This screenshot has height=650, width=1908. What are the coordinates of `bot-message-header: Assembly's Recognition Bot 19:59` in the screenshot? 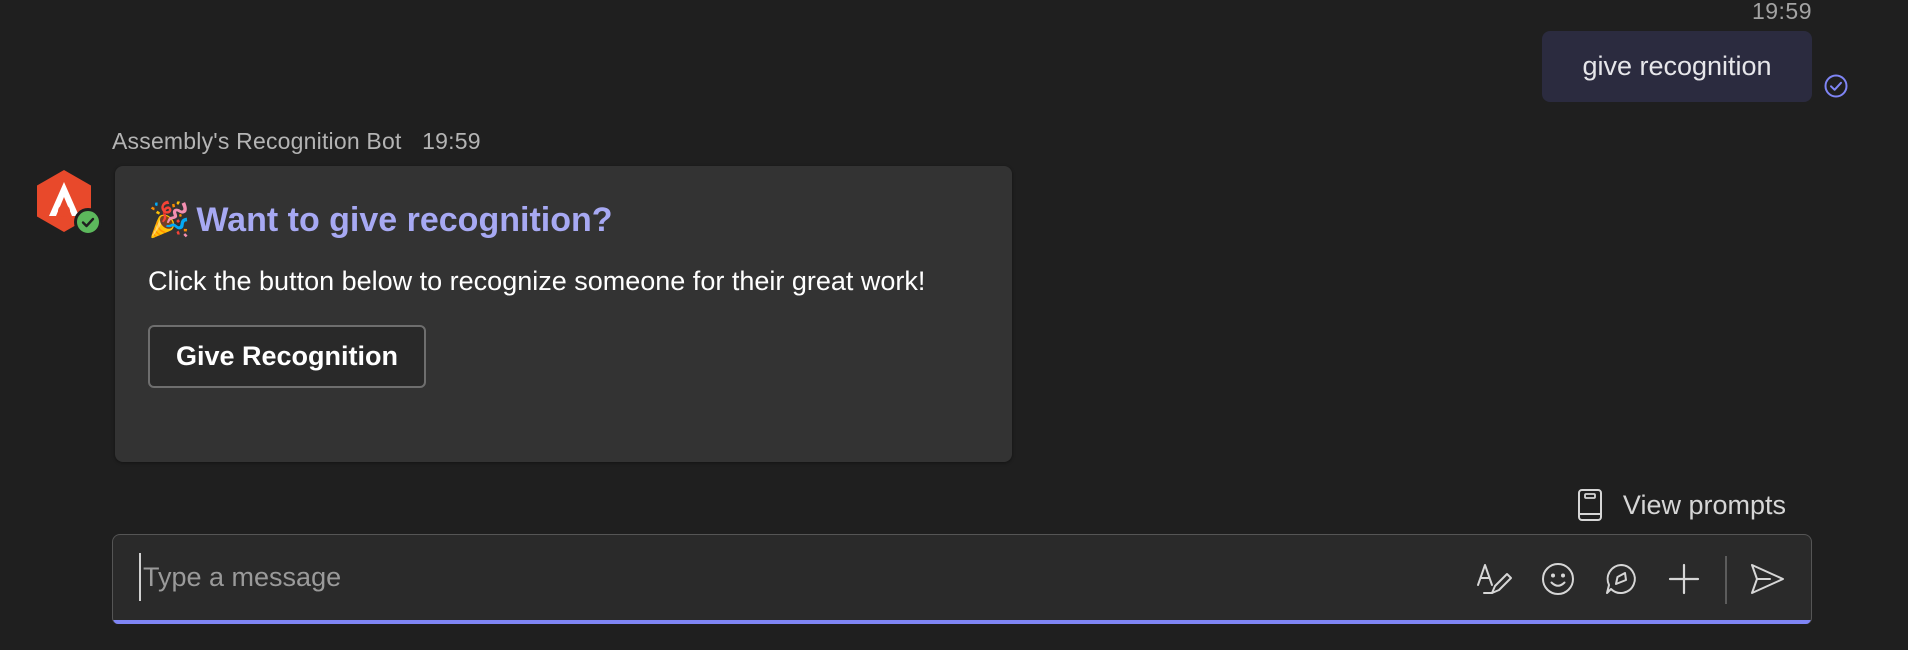 It's located at (296, 141).